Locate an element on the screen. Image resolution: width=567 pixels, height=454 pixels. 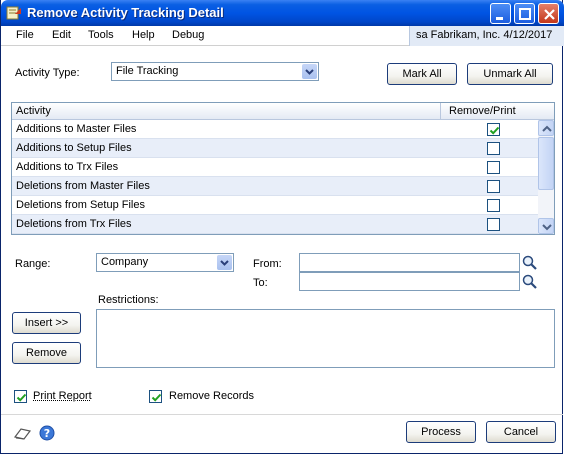
activity-cell: Additions to Setup Files is located at coordinates (74, 148).